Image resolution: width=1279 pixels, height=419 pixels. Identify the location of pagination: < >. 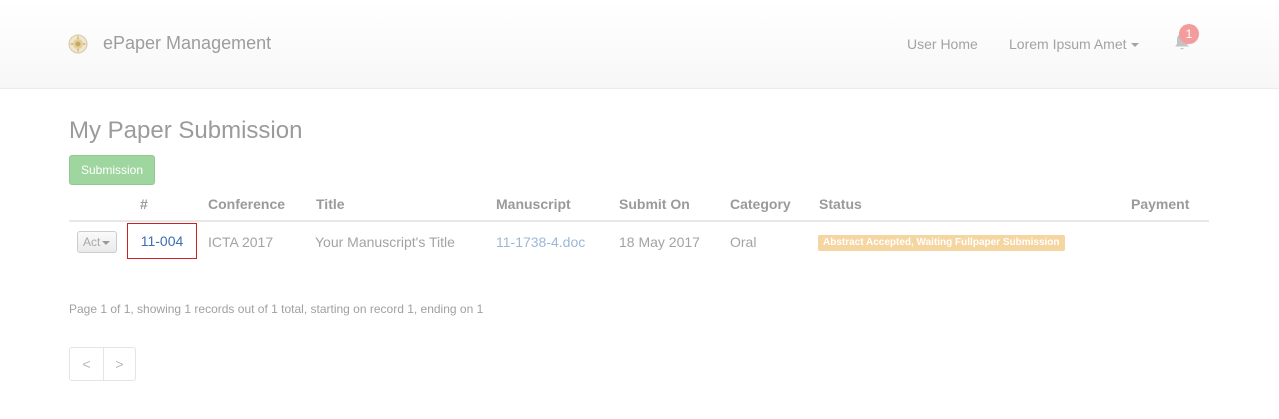
(102, 364).